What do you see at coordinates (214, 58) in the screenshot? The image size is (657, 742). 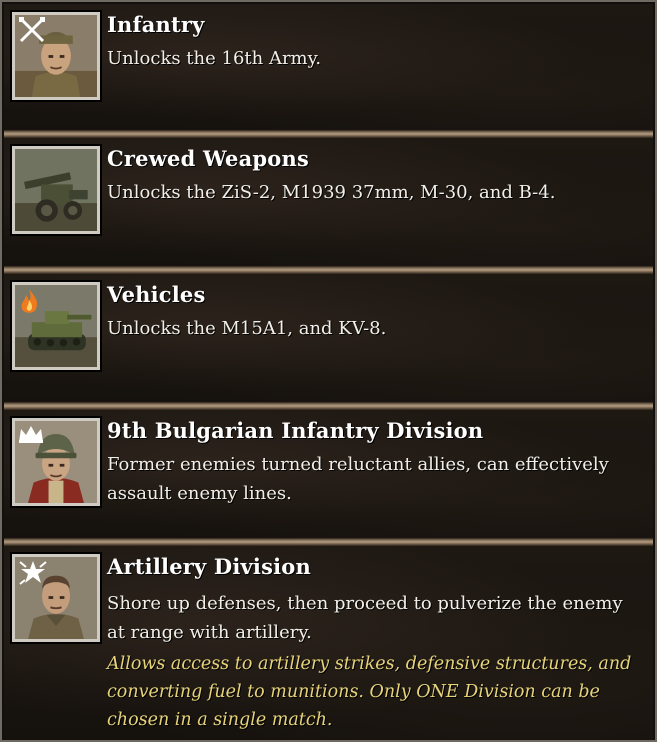 I see `unlock-description: Unlocks the 16th Army.` at bounding box center [214, 58].